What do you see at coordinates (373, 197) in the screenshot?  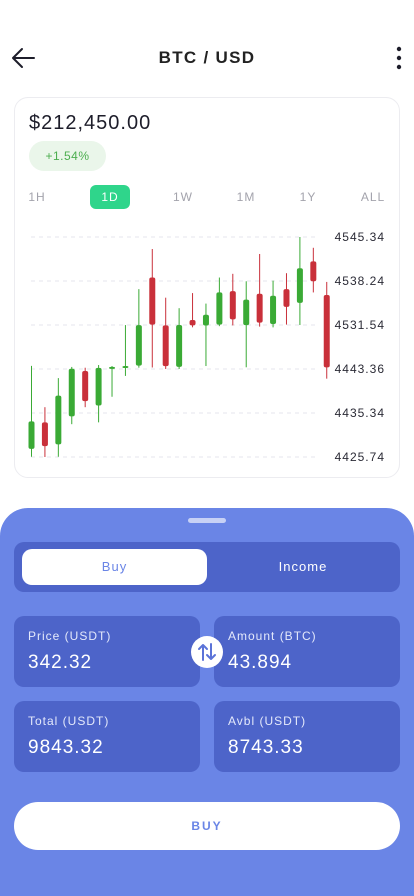 I see `timeframe-all: ALL` at bounding box center [373, 197].